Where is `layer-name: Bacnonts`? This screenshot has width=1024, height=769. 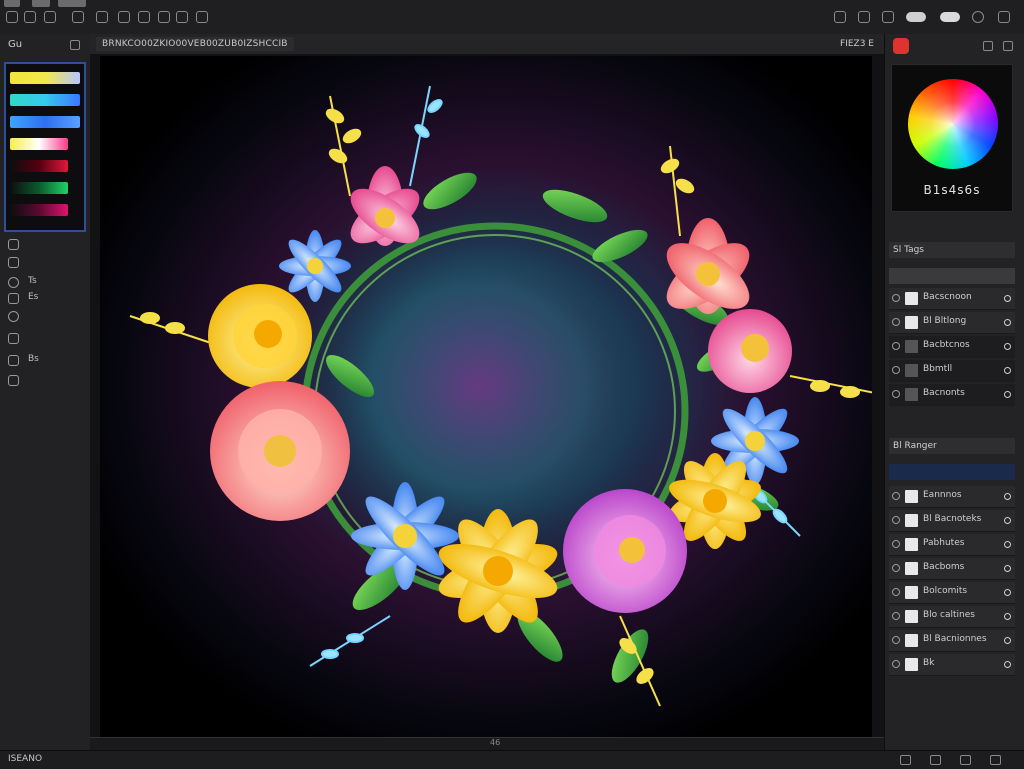 layer-name: Bacnonts is located at coordinates (944, 393).